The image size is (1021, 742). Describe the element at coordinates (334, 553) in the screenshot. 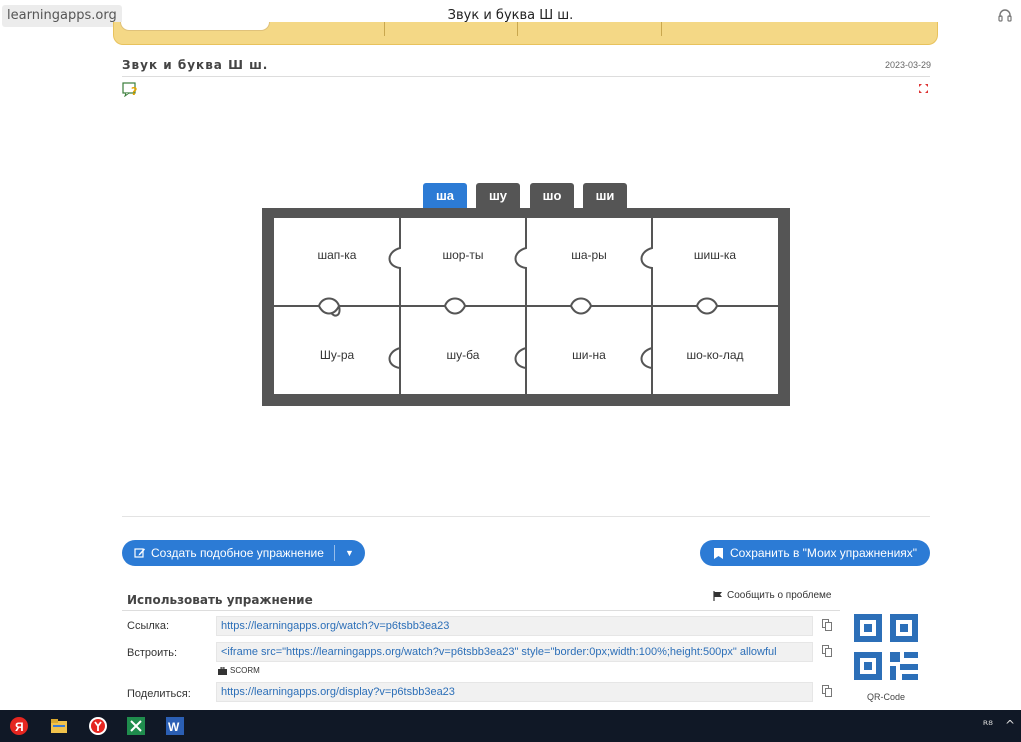

I see `button-split` at that location.